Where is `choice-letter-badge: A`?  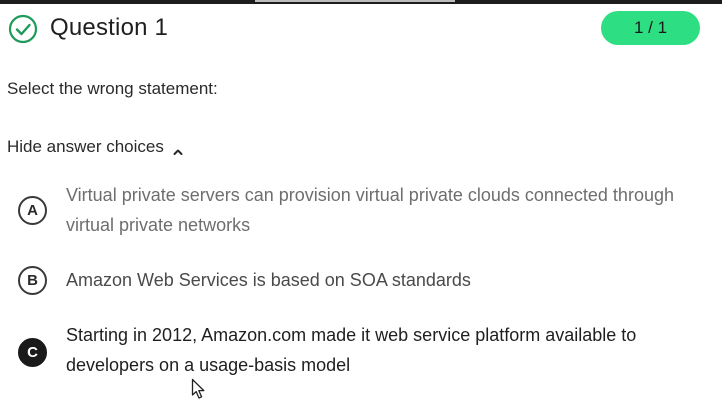
choice-letter-badge: A is located at coordinates (32, 210).